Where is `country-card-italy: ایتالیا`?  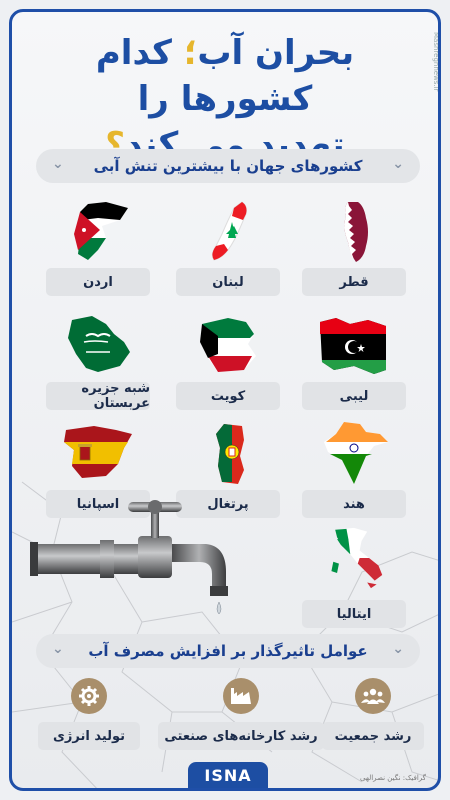 country-card-italy: ایتالیا is located at coordinates (354, 577).